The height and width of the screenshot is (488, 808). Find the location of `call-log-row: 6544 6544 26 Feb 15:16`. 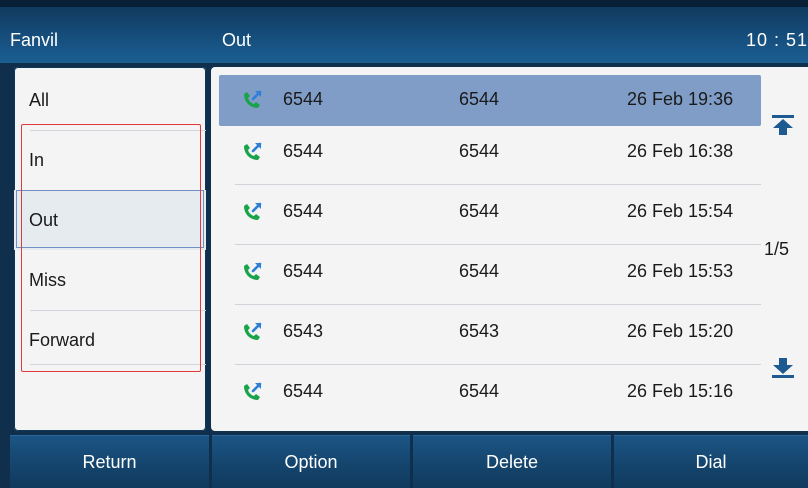

call-log-row: 6544 6544 26 Feb 15:16 is located at coordinates (490, 396).